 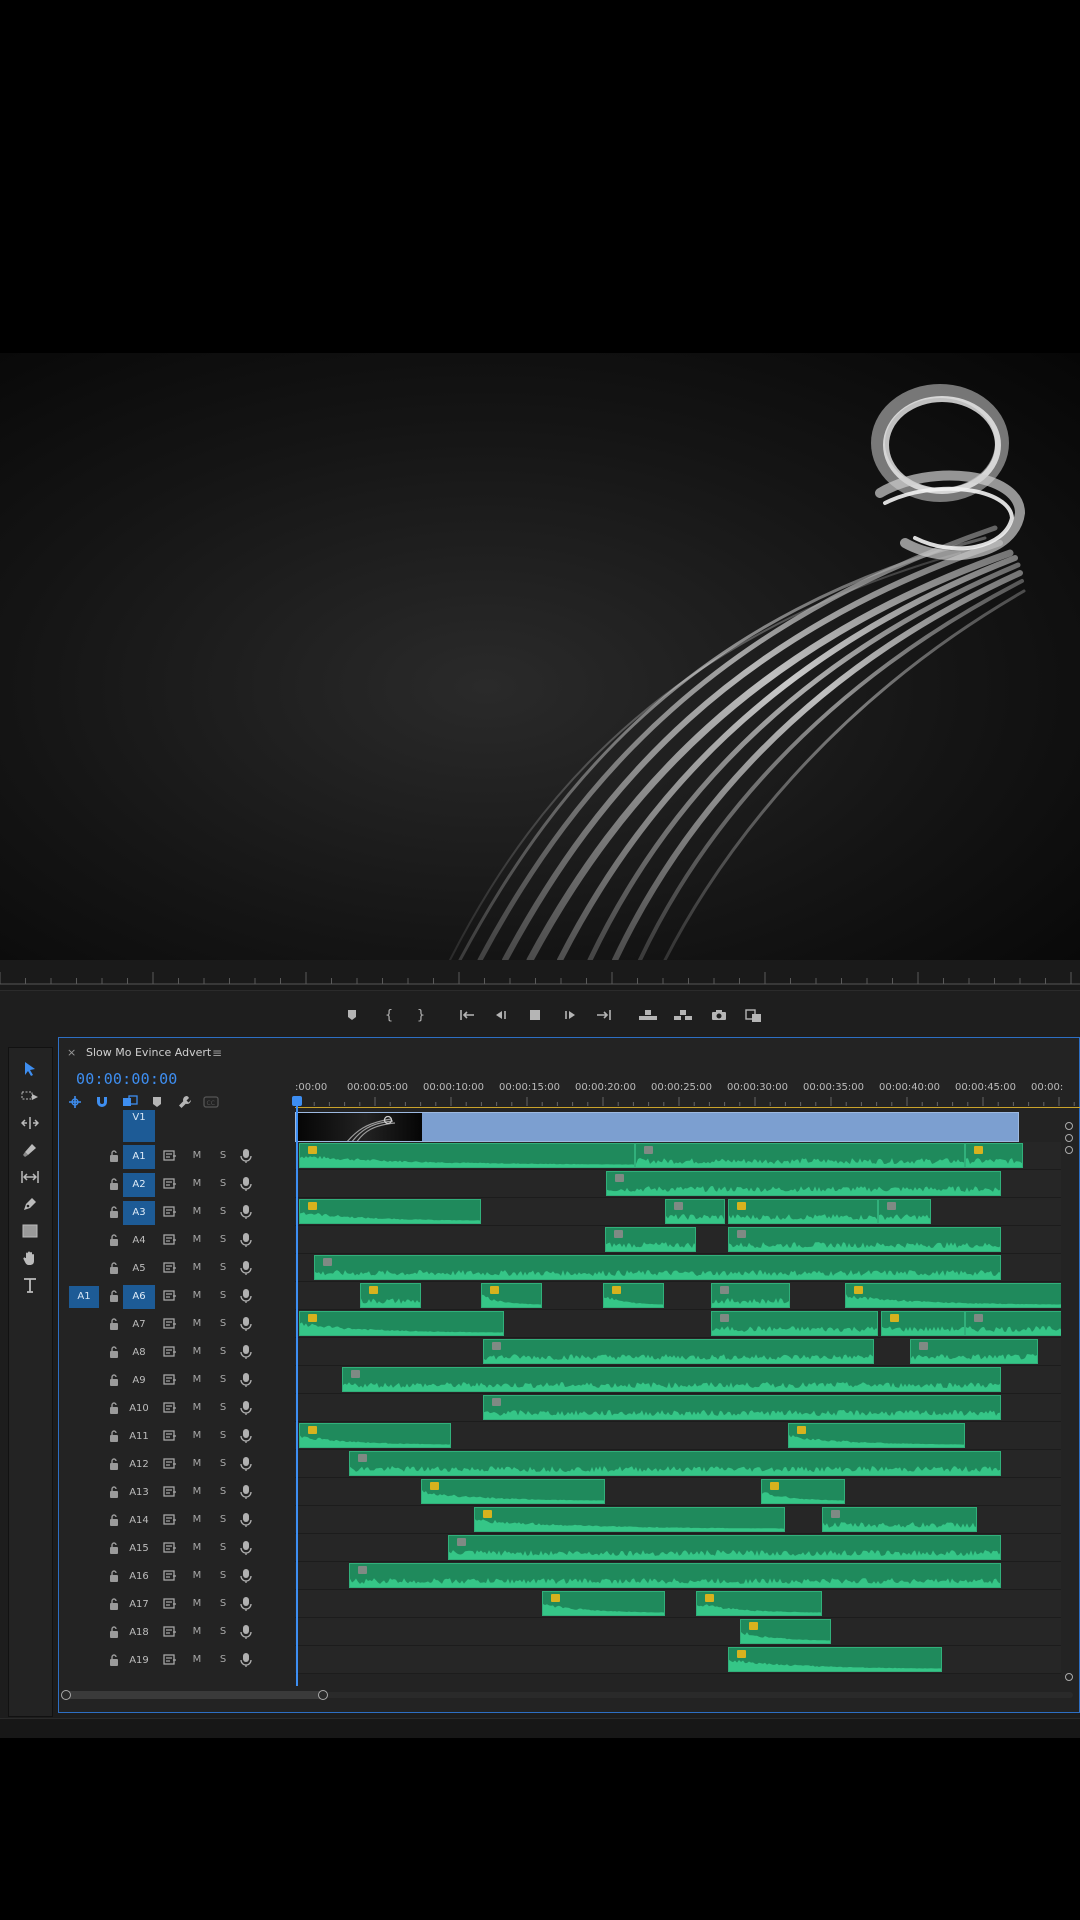 I want to click on step-forward-button, so click(x=571, y=1016).